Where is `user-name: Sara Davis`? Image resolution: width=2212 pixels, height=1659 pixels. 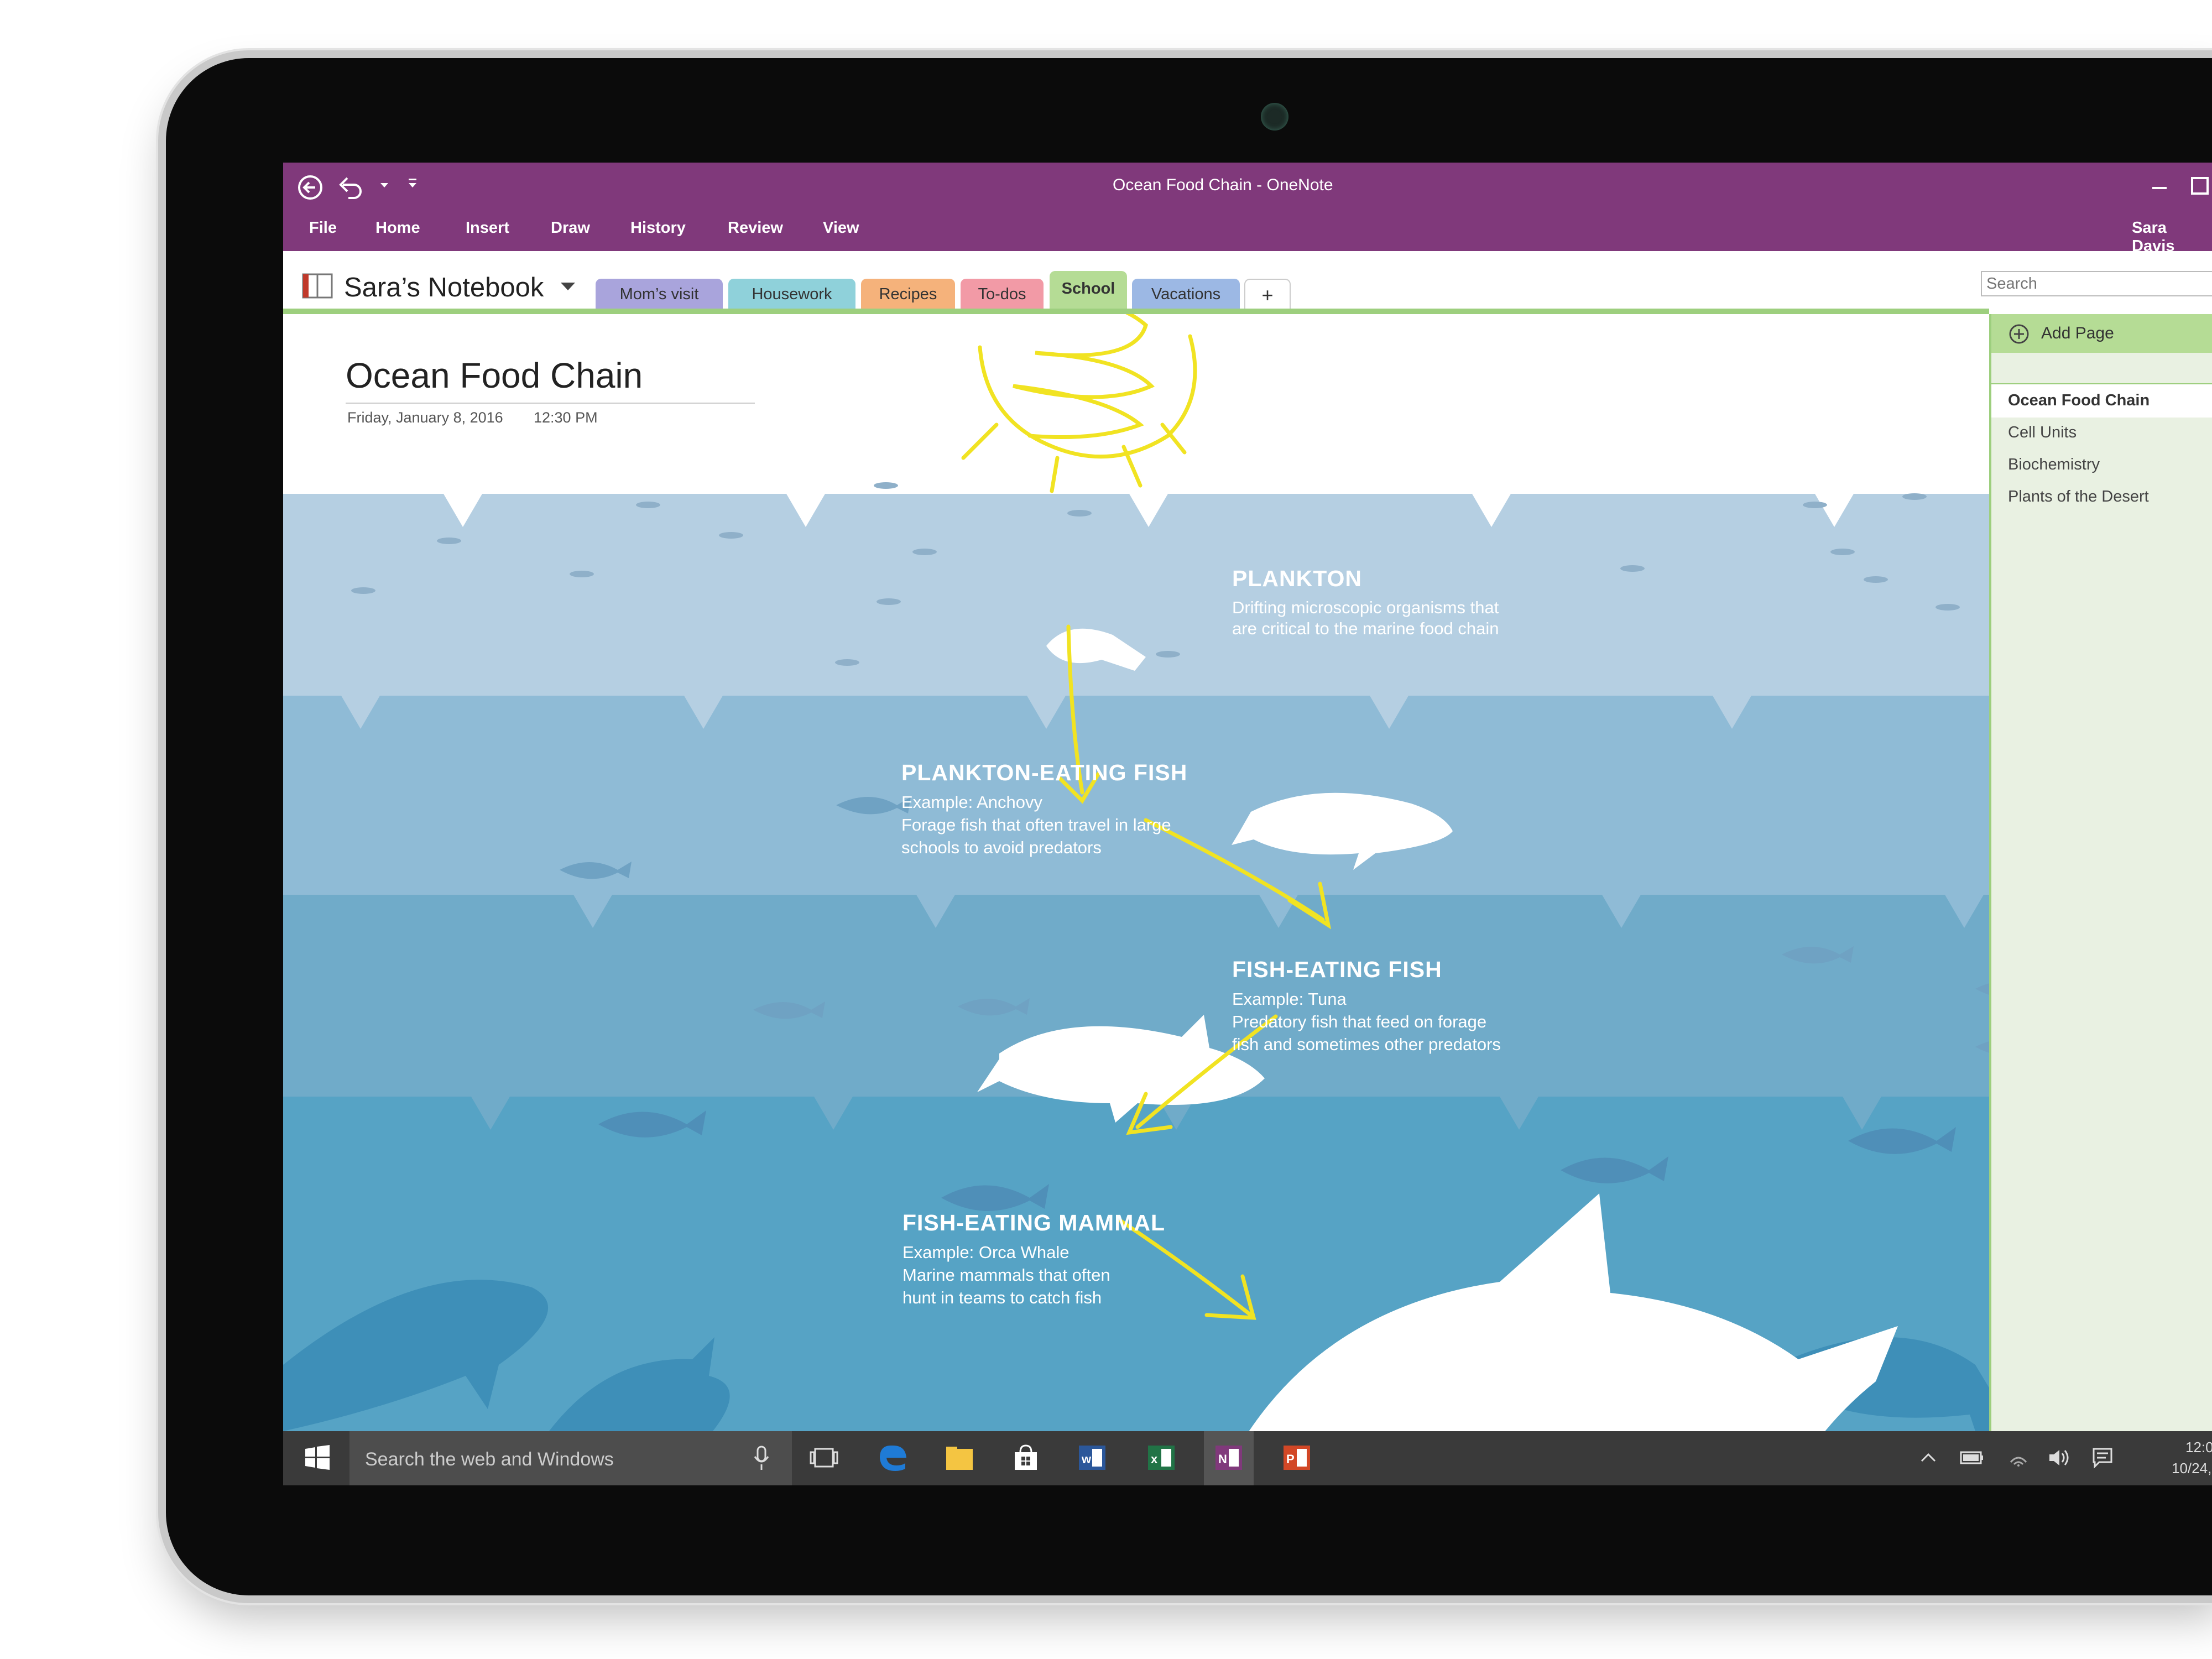 user-name: Sara Davis is located at coordinates (2172, 237).